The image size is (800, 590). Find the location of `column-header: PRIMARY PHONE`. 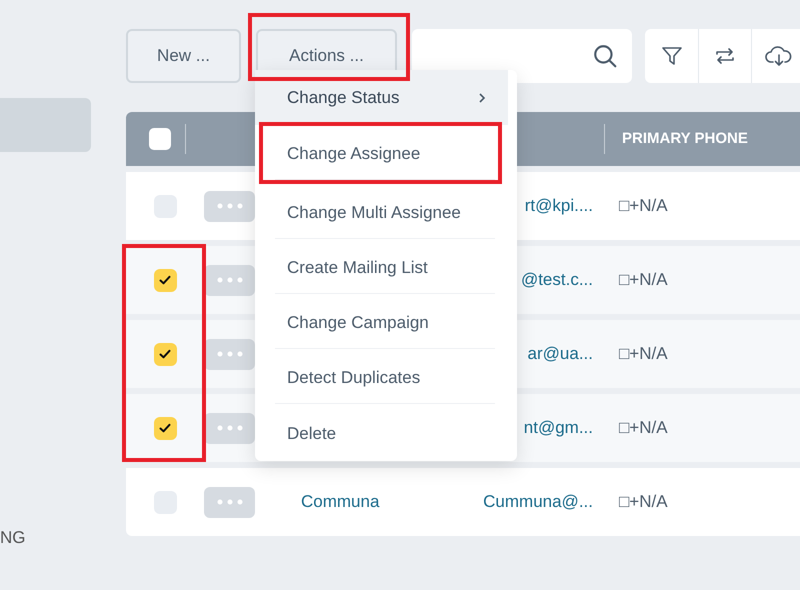

column-header: PRIMARY PHONE is located at coordinates (685, 138).